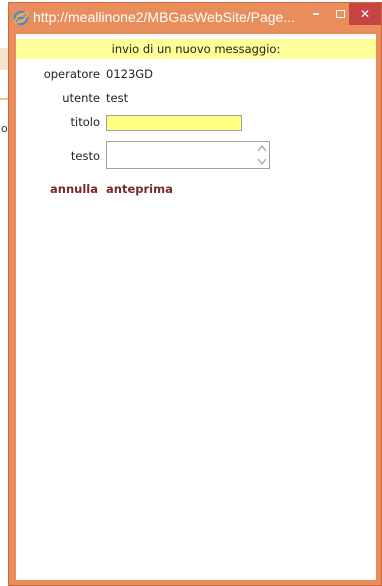  Describe the element at coordinates (85, 122) in the screenshot. I see `titolo-label: titolo` at that location.